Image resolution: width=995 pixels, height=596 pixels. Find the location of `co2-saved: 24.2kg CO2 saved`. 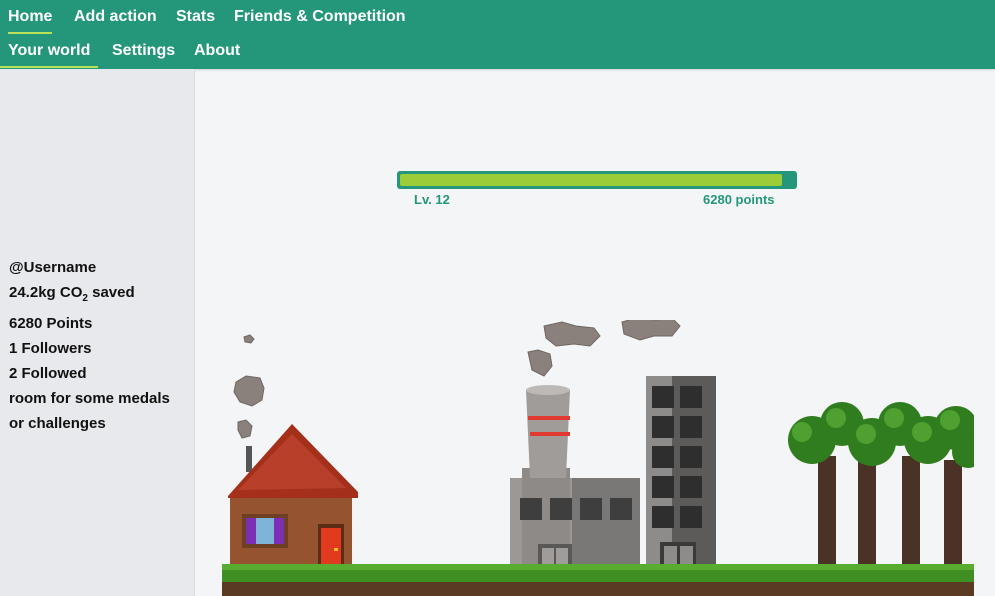

co2-saved: 24.2kg CO2 saved is located at coordinates (89, 295).